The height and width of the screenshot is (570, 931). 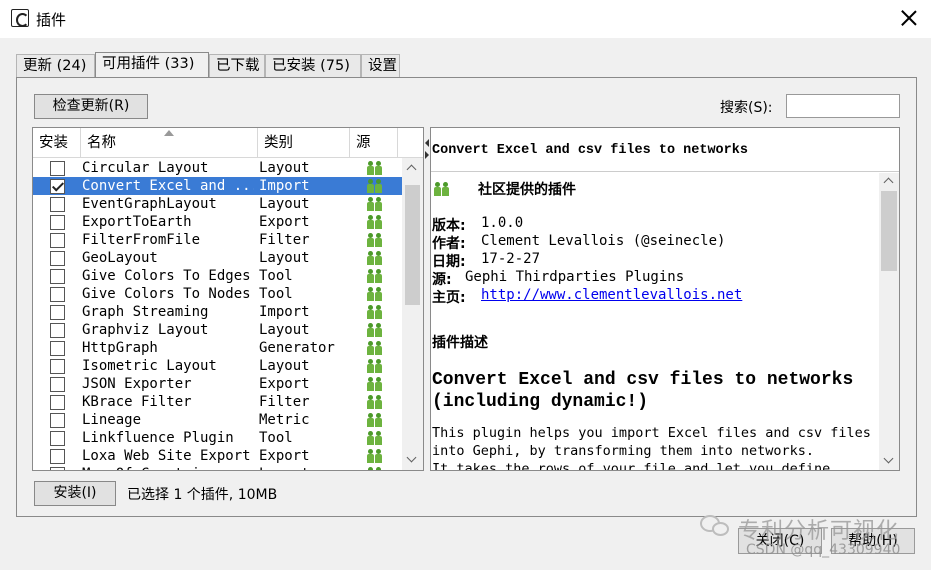 What do you see at coordinates (217, 240) in the screenshot?
I see `table-row: FilterFromFile Filter` at bounding box center [217, 240].